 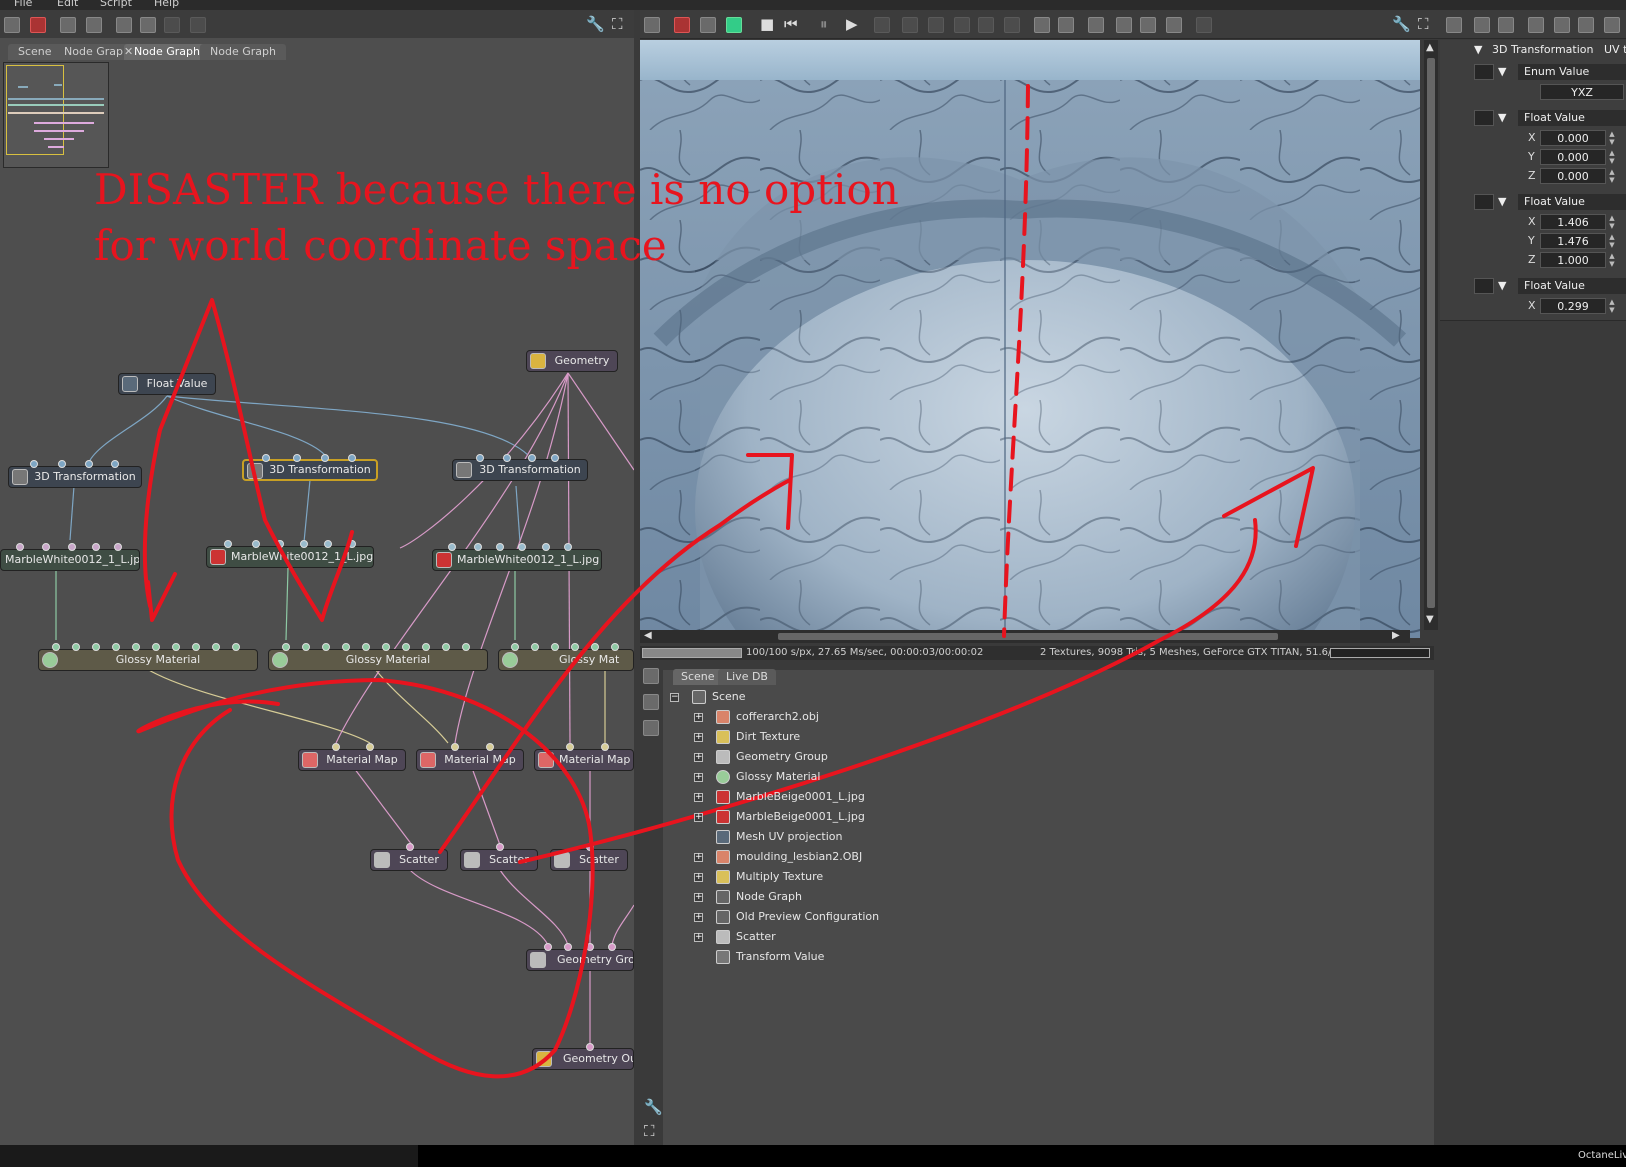 I want to click on pause-icon: ⏸, so click(x=824, y=24).